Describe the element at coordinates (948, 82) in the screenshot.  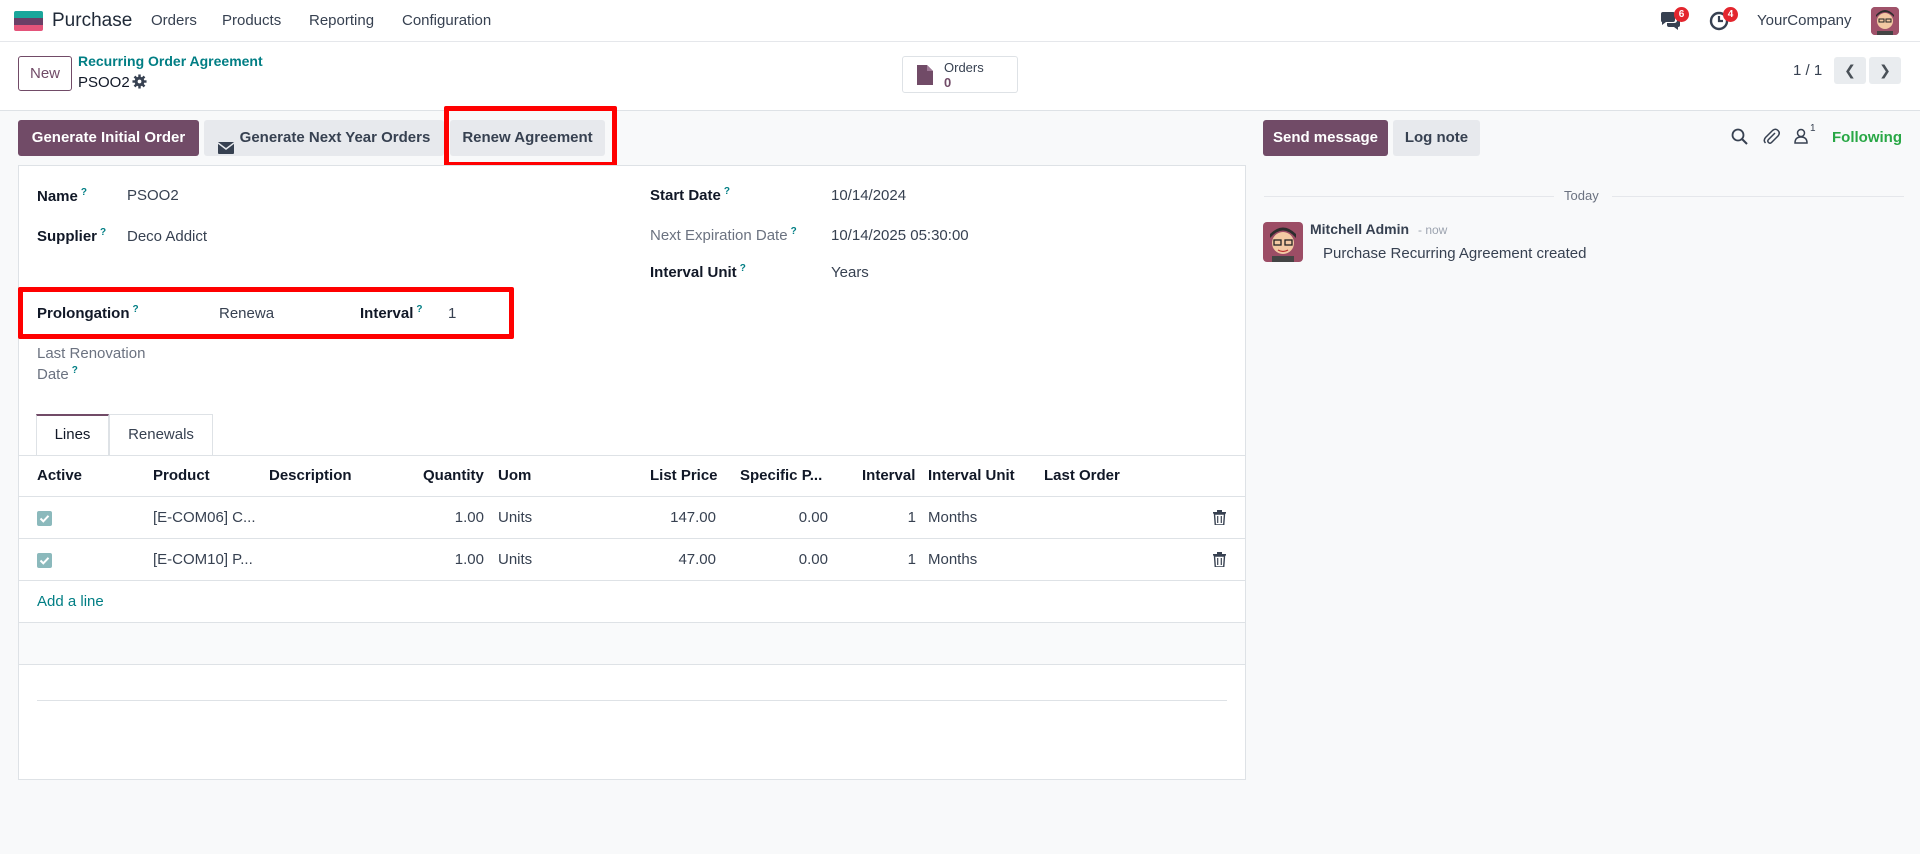
I see `smart-button-value: 0` at that location.